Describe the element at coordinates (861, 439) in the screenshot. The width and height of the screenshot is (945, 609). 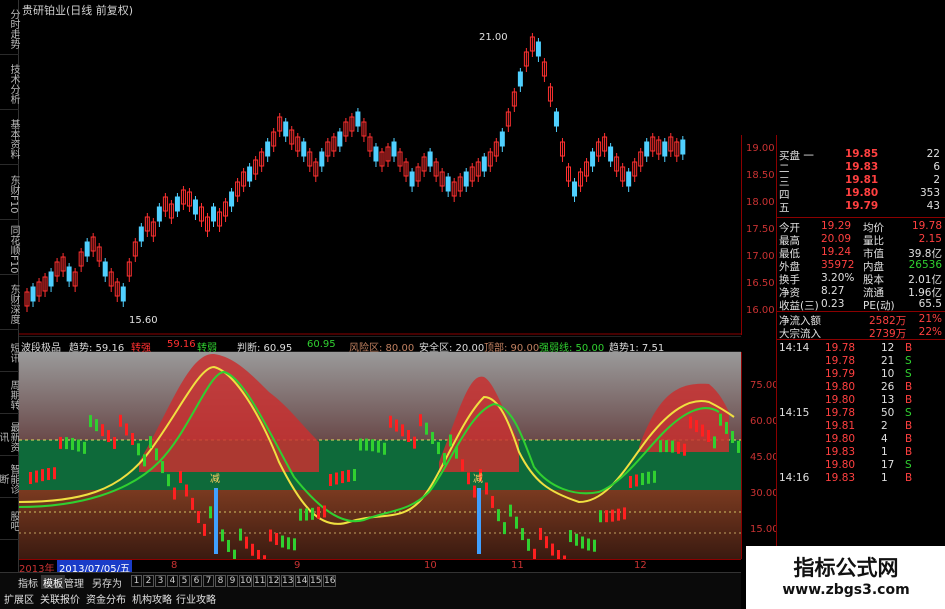
I see `tick-row-7: 19.80 4 B` at that location.